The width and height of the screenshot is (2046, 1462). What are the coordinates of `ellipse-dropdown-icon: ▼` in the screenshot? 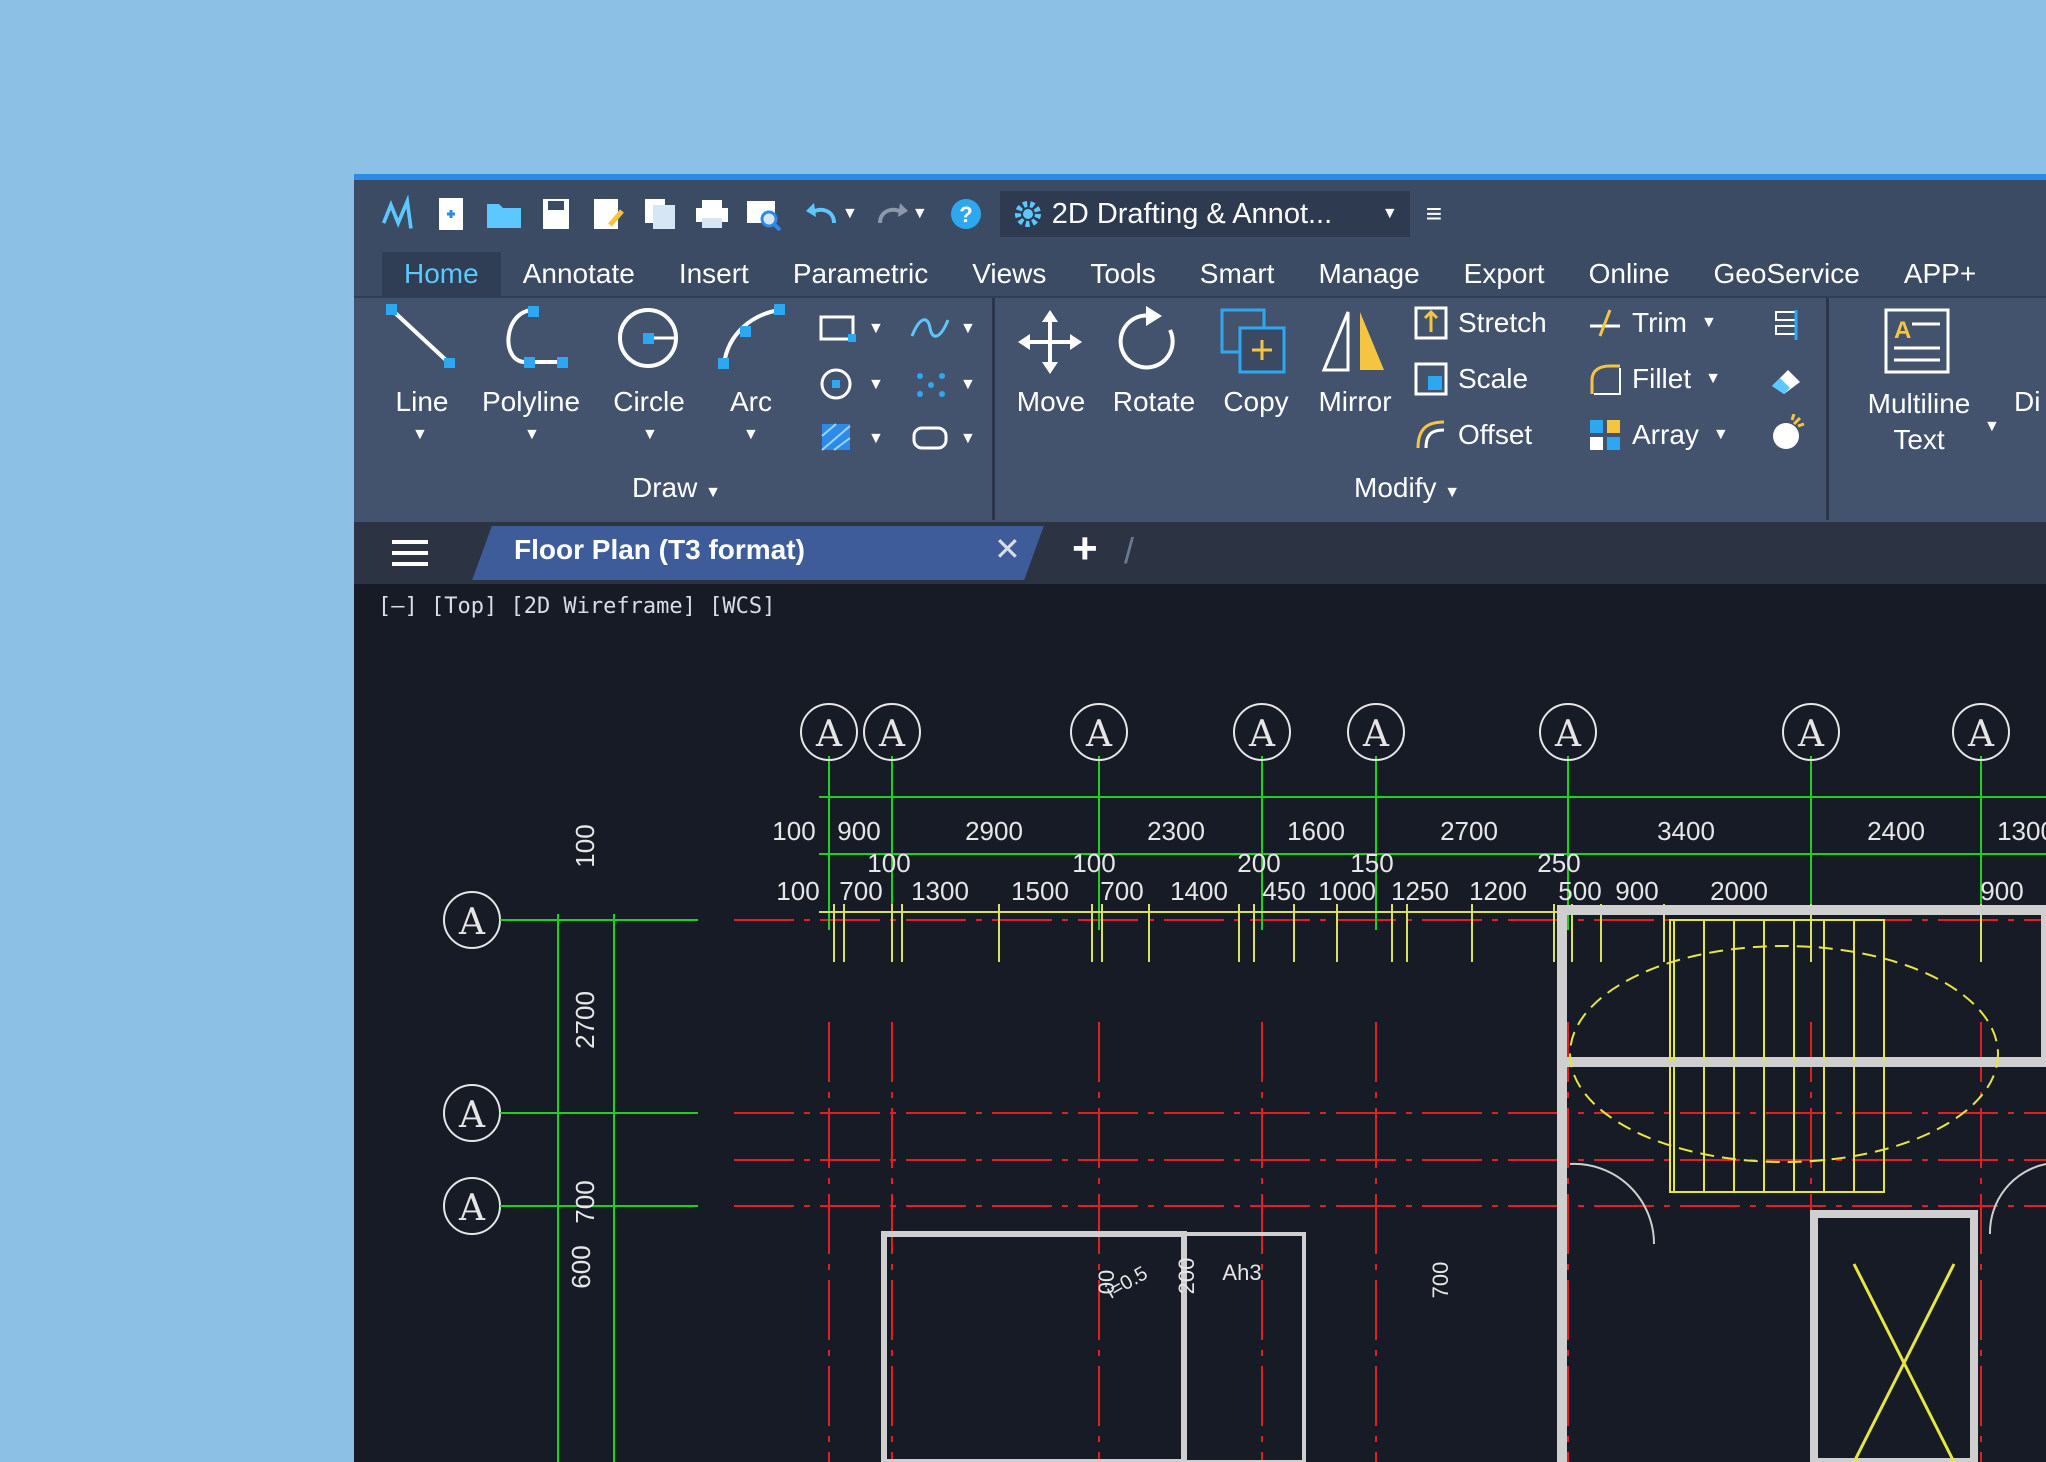 It's located at (876, 385).